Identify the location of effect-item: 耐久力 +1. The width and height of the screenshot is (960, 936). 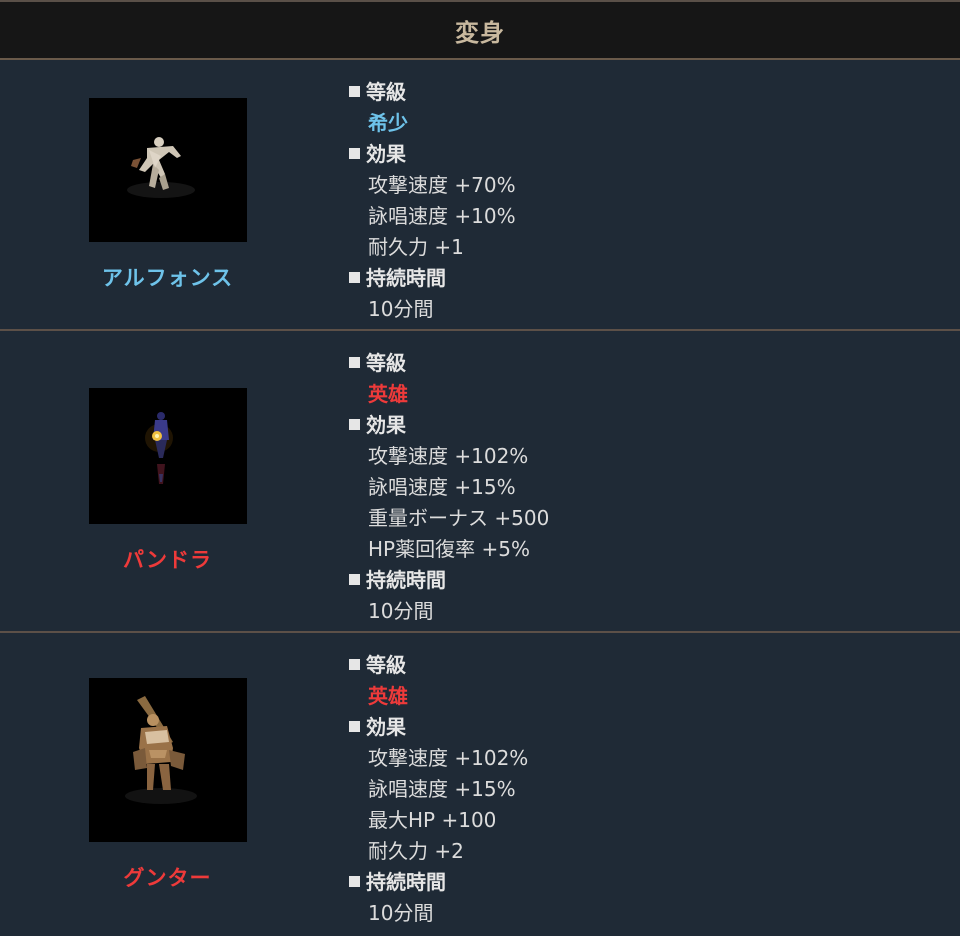
(416, 247).